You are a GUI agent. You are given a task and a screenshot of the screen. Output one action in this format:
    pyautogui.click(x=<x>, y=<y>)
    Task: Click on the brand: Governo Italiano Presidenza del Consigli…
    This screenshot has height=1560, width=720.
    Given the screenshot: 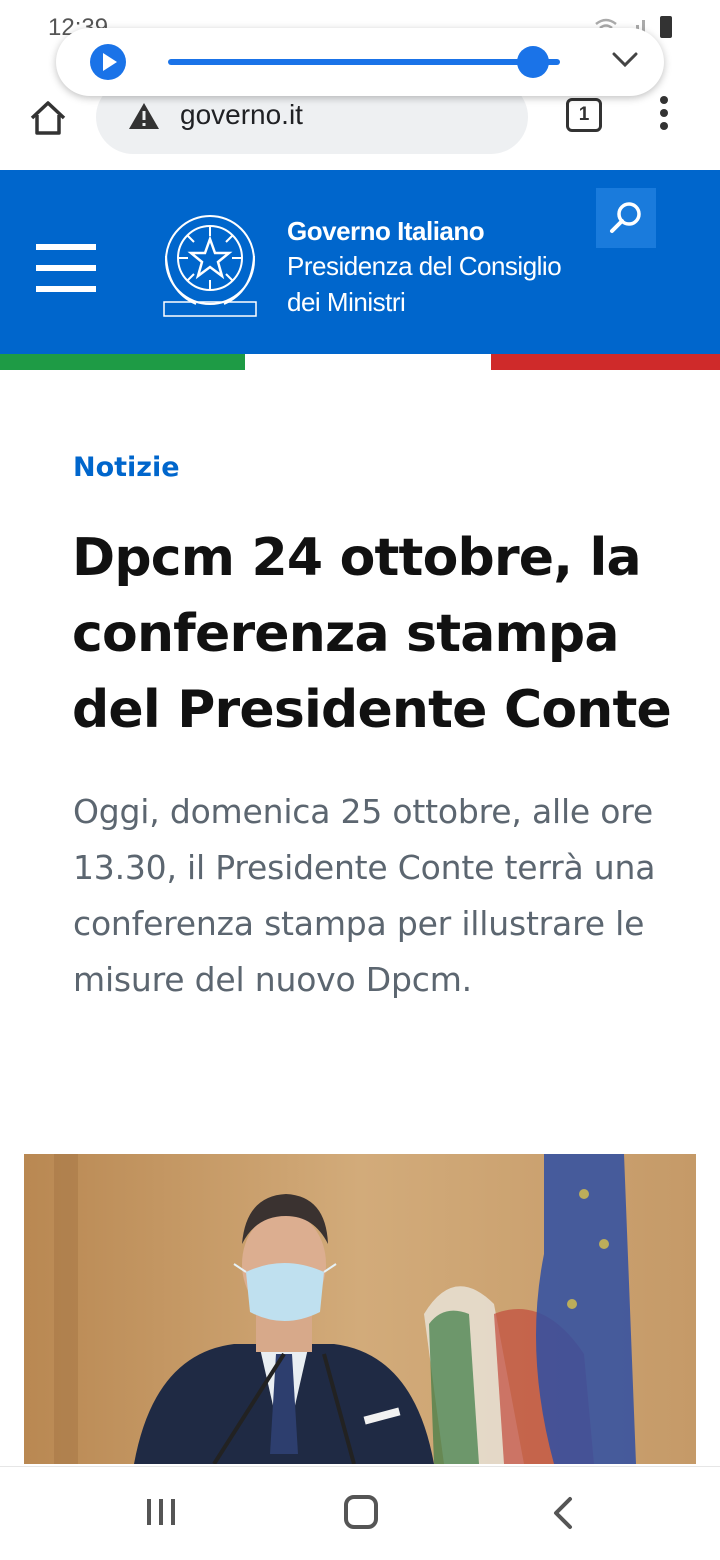 What is the action you would take?
    pyautogui.click(x=424, y=267)
    